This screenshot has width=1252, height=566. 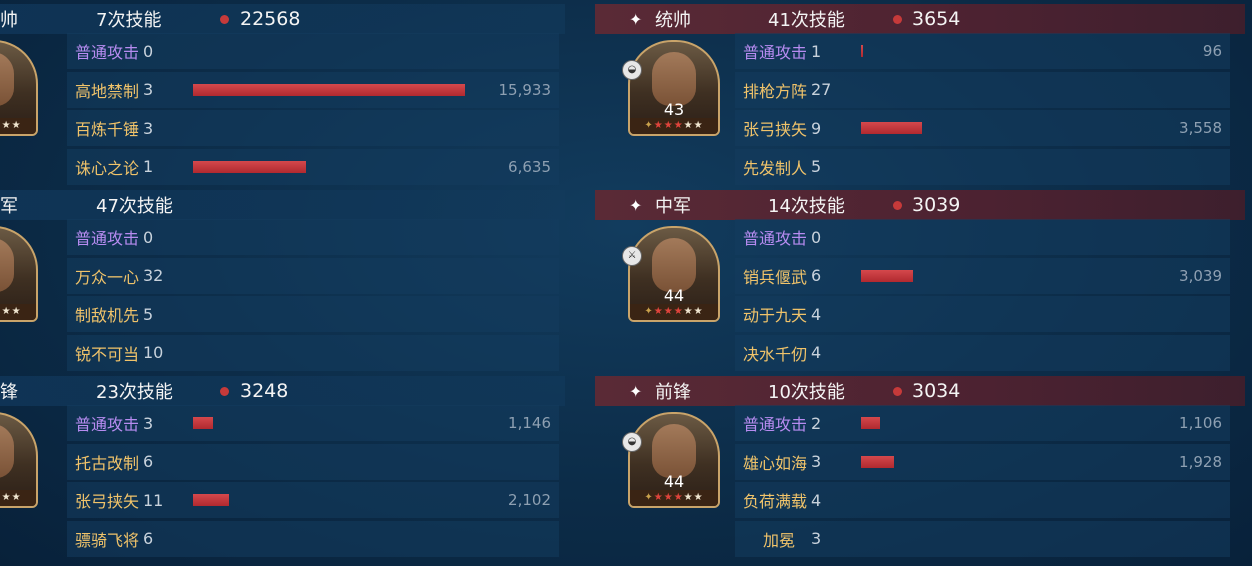 I want to click on skill-damage-value: 1,106, so click(x=1200, y=423).